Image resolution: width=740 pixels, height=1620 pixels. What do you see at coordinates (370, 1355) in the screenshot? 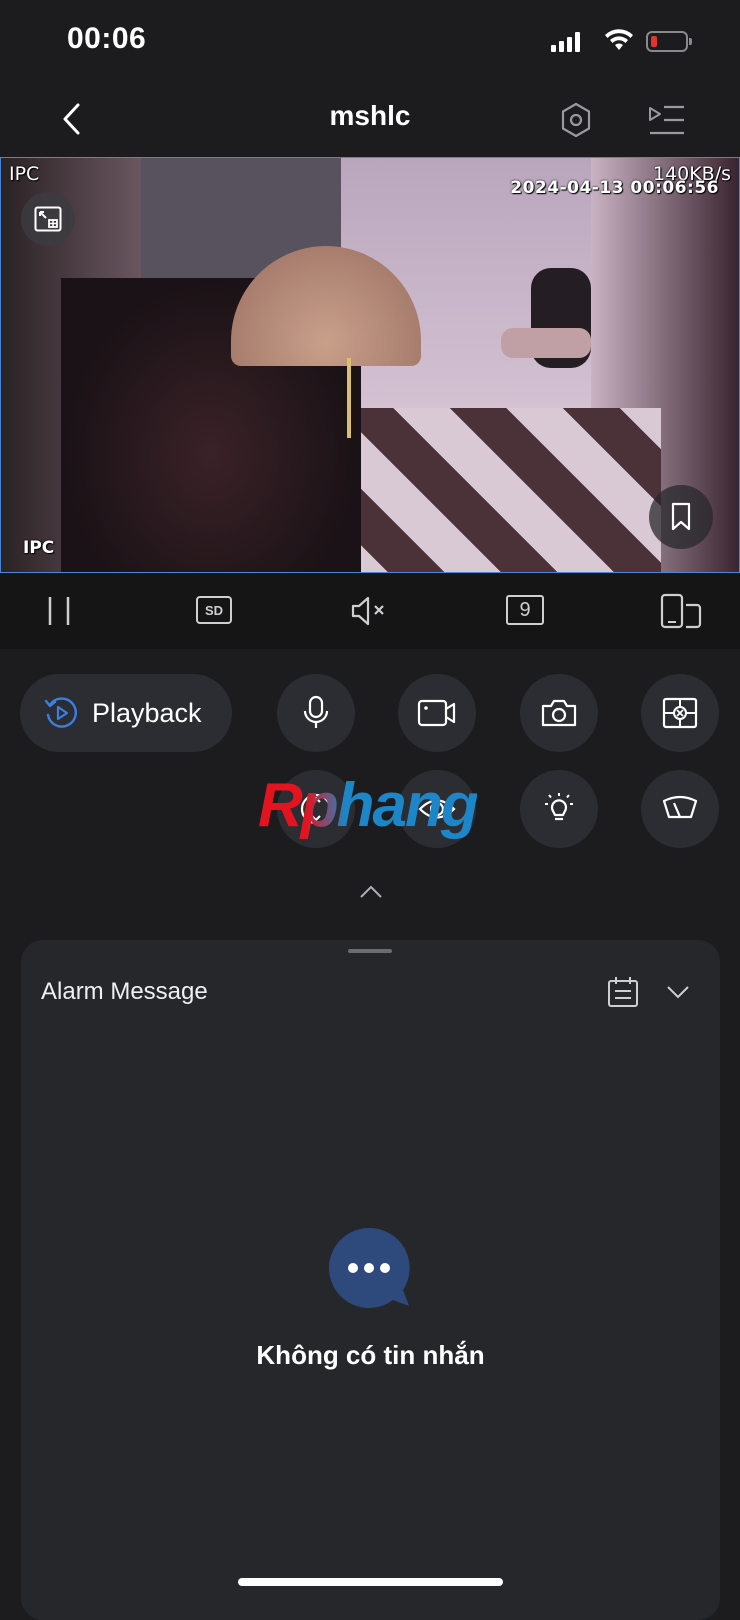
I see `empty-state-text: Không có tin nhắn` at bounding box center [370, 1355].